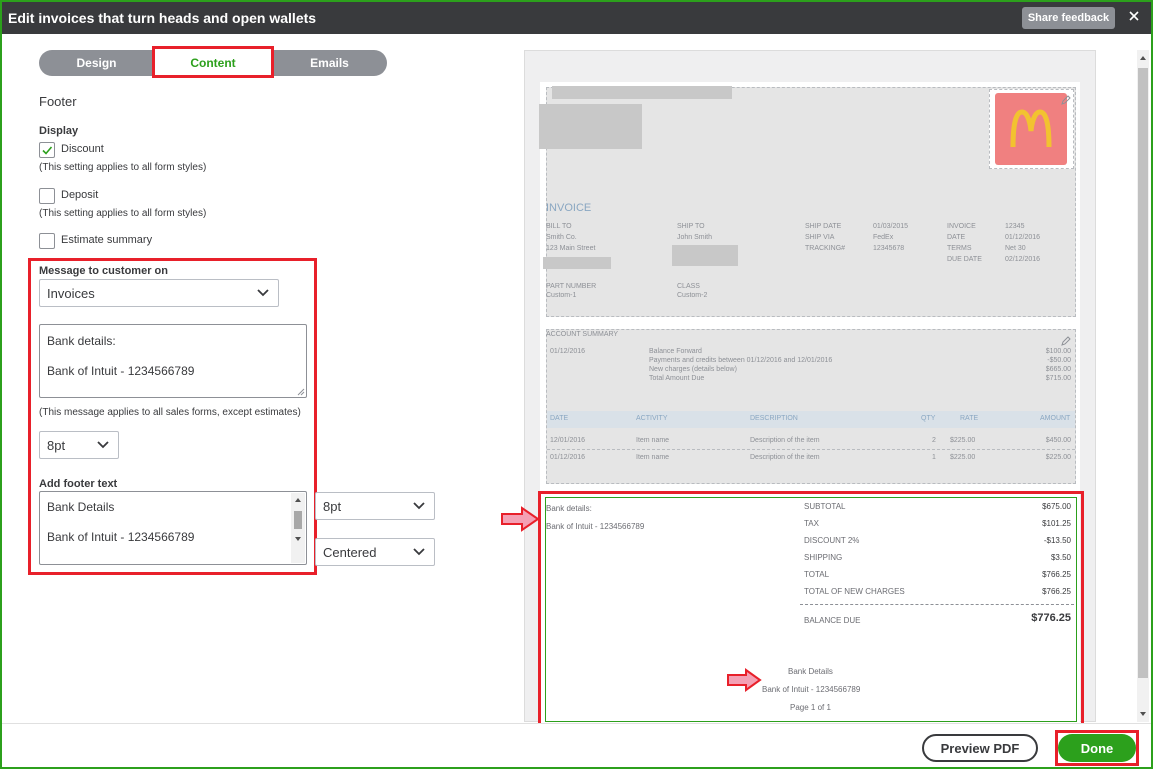 Image resolution: width=1153 pixels, height=769 pixels. What do you see at coordinates (159, 293) in the screenshot?
I see `message-form-select: Invoices` at bounding box center [159, 293].